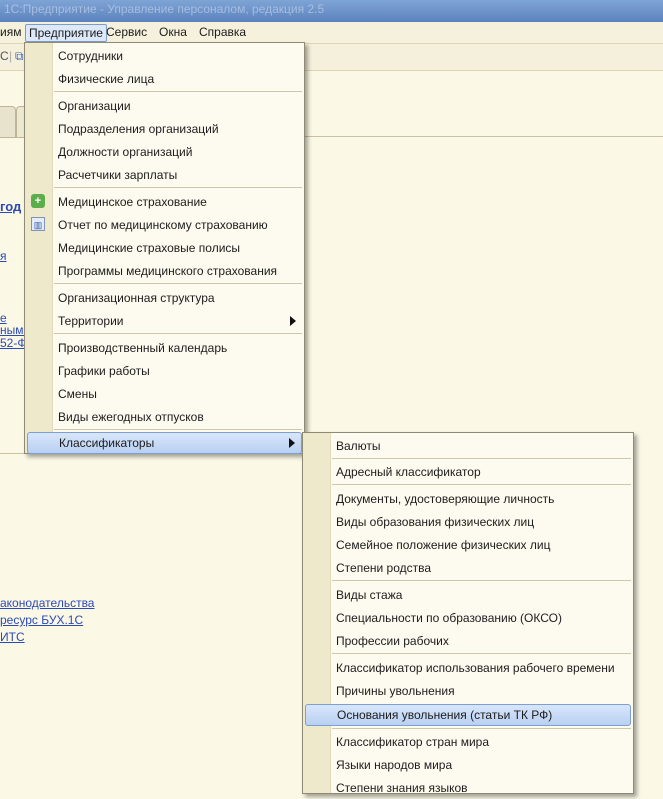 The height and width of the screenshot is (799, 663). I want to click on menu-help: Справка, so click(222, 32).